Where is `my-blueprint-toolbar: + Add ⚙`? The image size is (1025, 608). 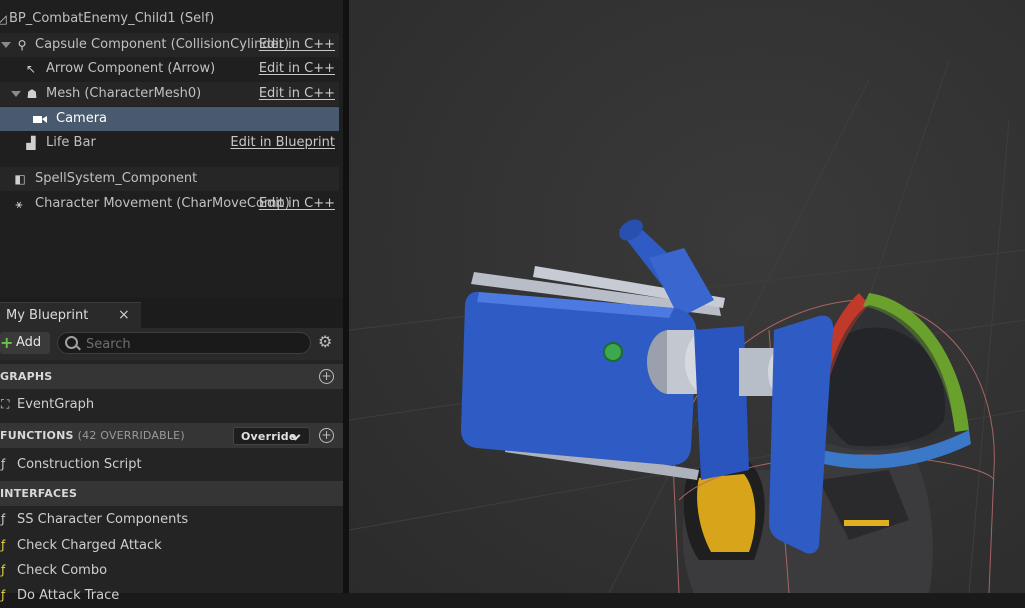
my-blueprint-toolbar: + Add ⚙ is located at coordinates (171, 344).